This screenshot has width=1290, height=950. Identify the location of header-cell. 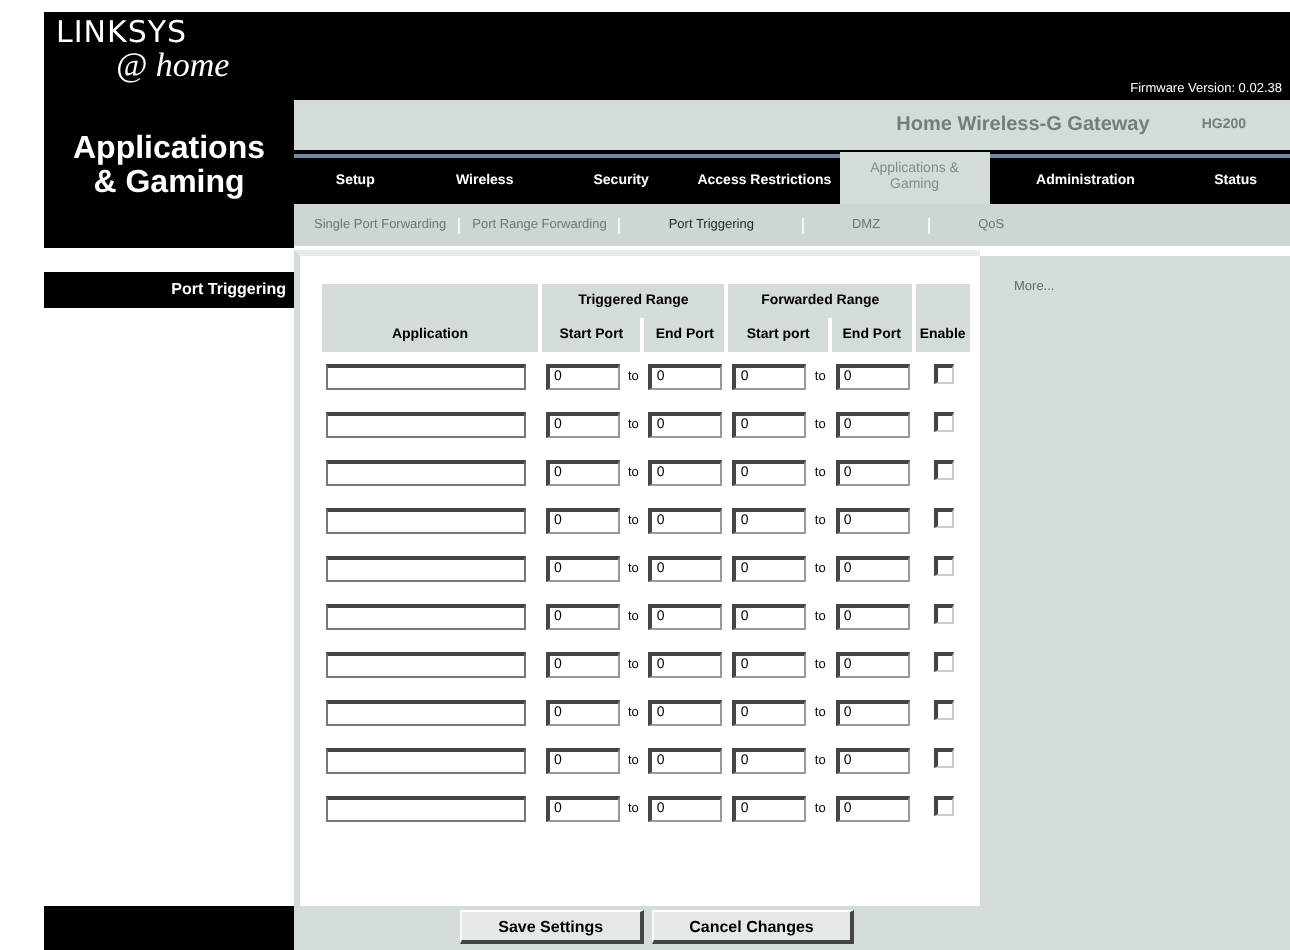
(943, 301).